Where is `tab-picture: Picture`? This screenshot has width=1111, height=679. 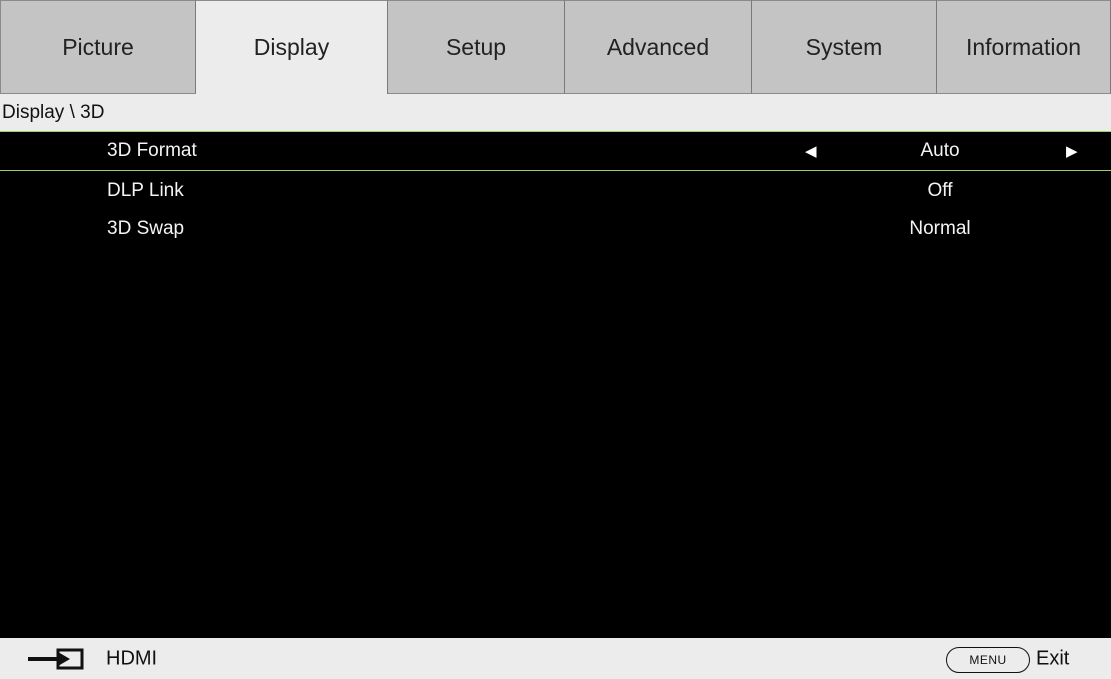 tab-picture: Picture is located at coordinates (98, 47).